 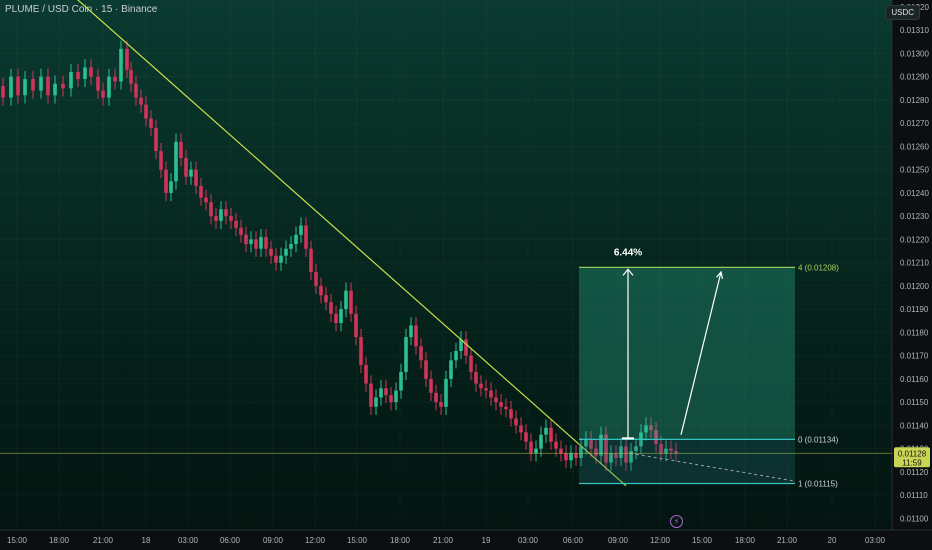 I want to click on time-tick-label: 06:00, so click(x=573, y=540).